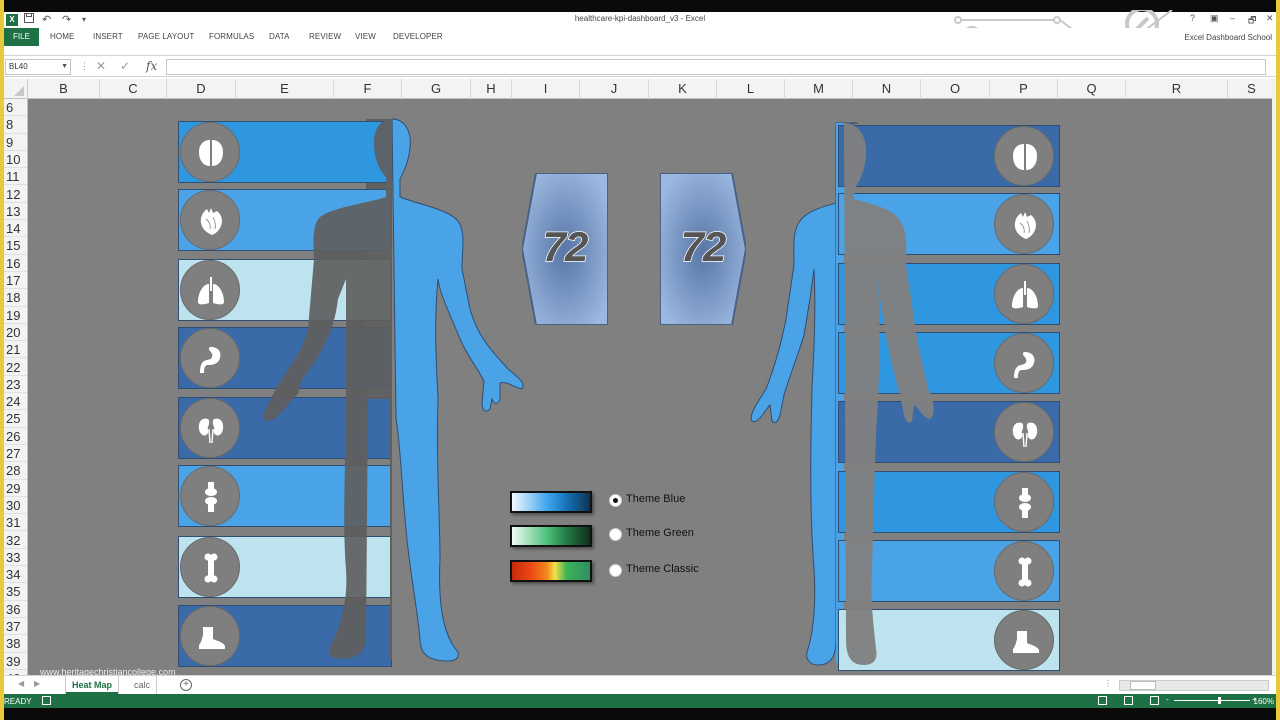  Describe the element at coordinates (15, 108) in the screenshot. I see `row-header: 6` at that location.